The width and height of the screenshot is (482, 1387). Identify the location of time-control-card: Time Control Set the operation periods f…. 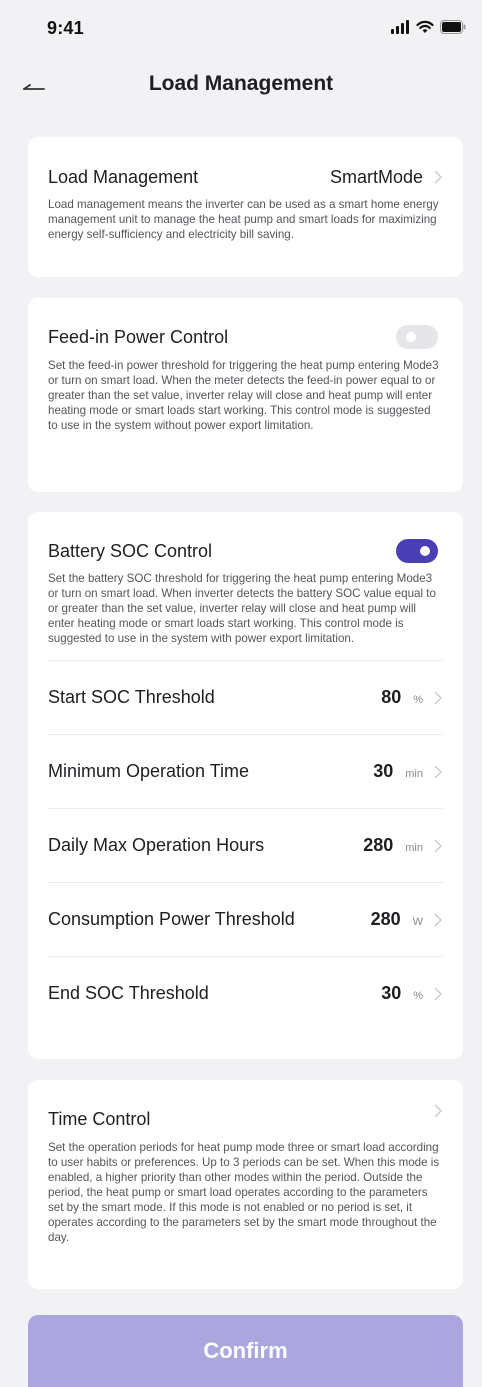
(245, 1184).